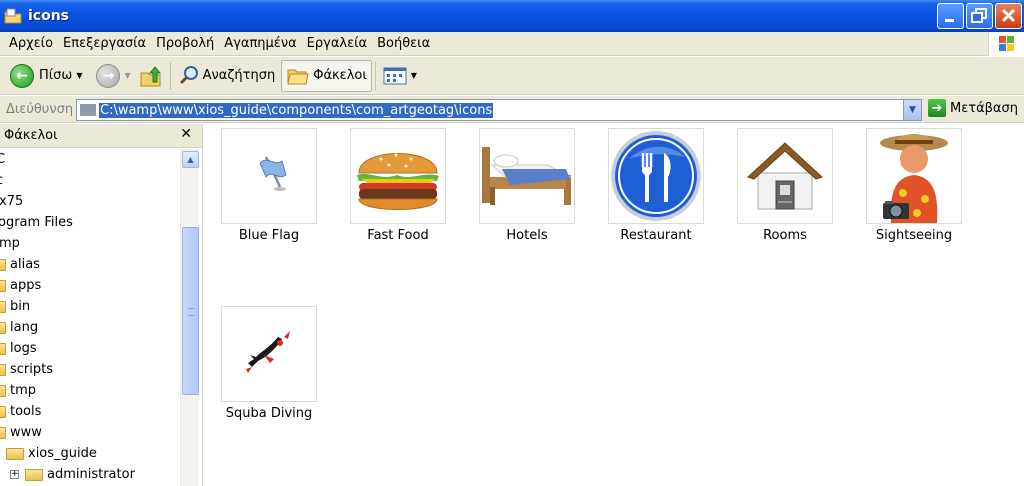  What do you see at coordinates (527, 176) in the screenshot?
I see `bed-icon` at bounding box center [527, 176].